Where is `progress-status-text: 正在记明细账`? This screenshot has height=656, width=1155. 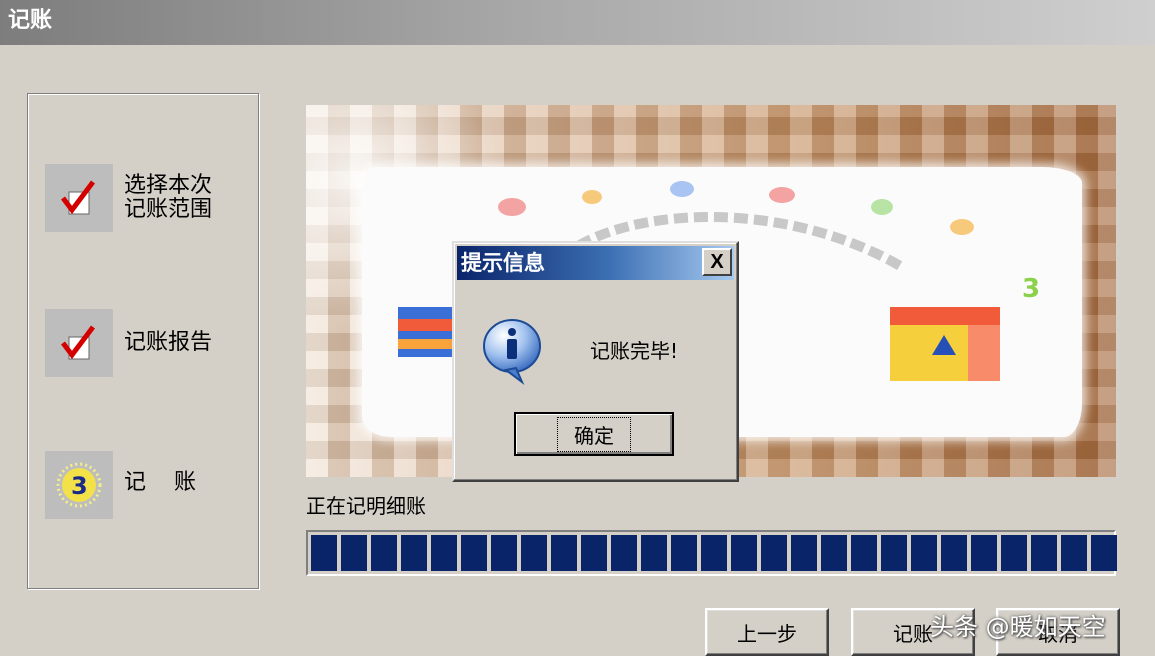 progress-status-text: 正在记明细账 is located at coordinates (366, 506).